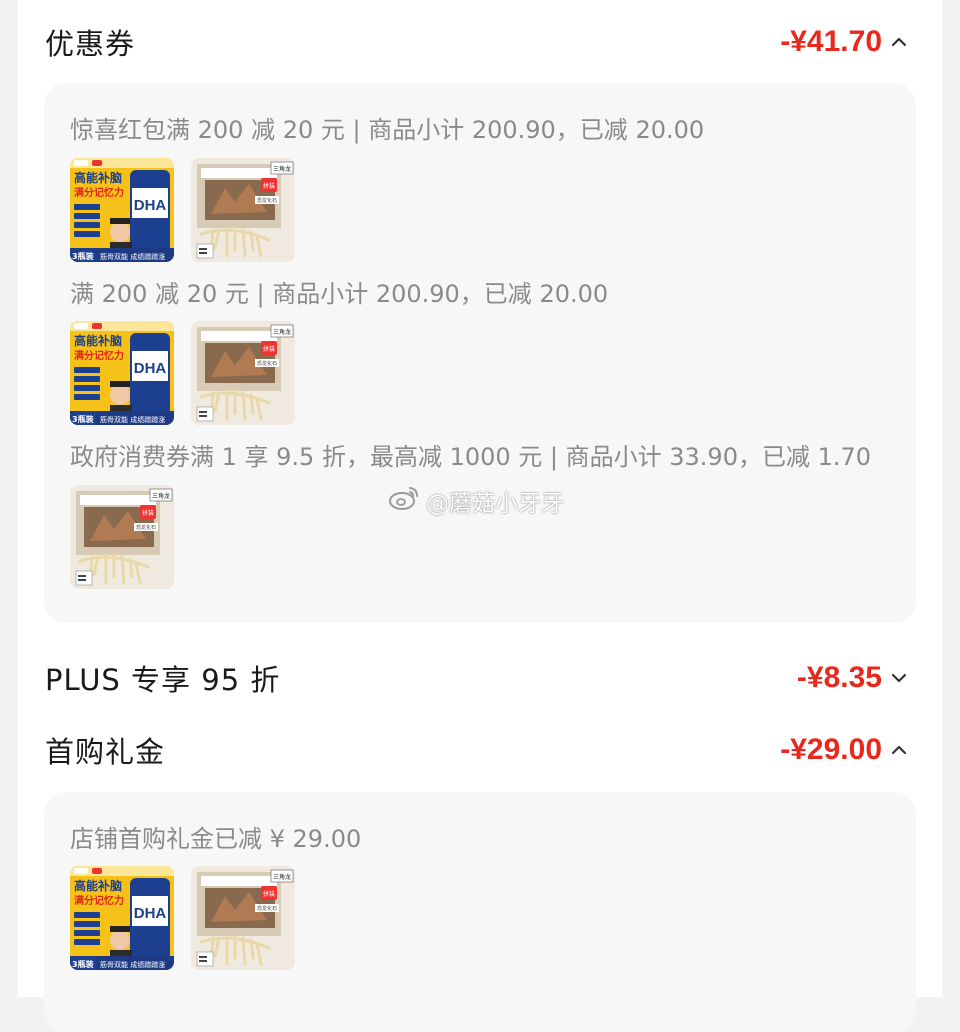 The width and height of the screenshot is (960, 1032). I want to click on plus-discount-title: PLUS 专享 95 折, so click(163, 680).